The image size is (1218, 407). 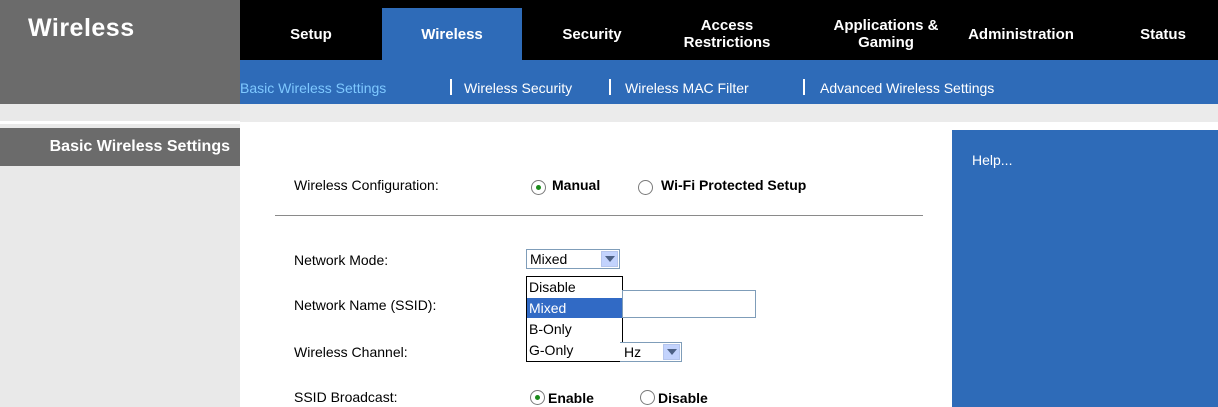 I want to click on tab-administration: Administration, so click(x=1021, y=34).